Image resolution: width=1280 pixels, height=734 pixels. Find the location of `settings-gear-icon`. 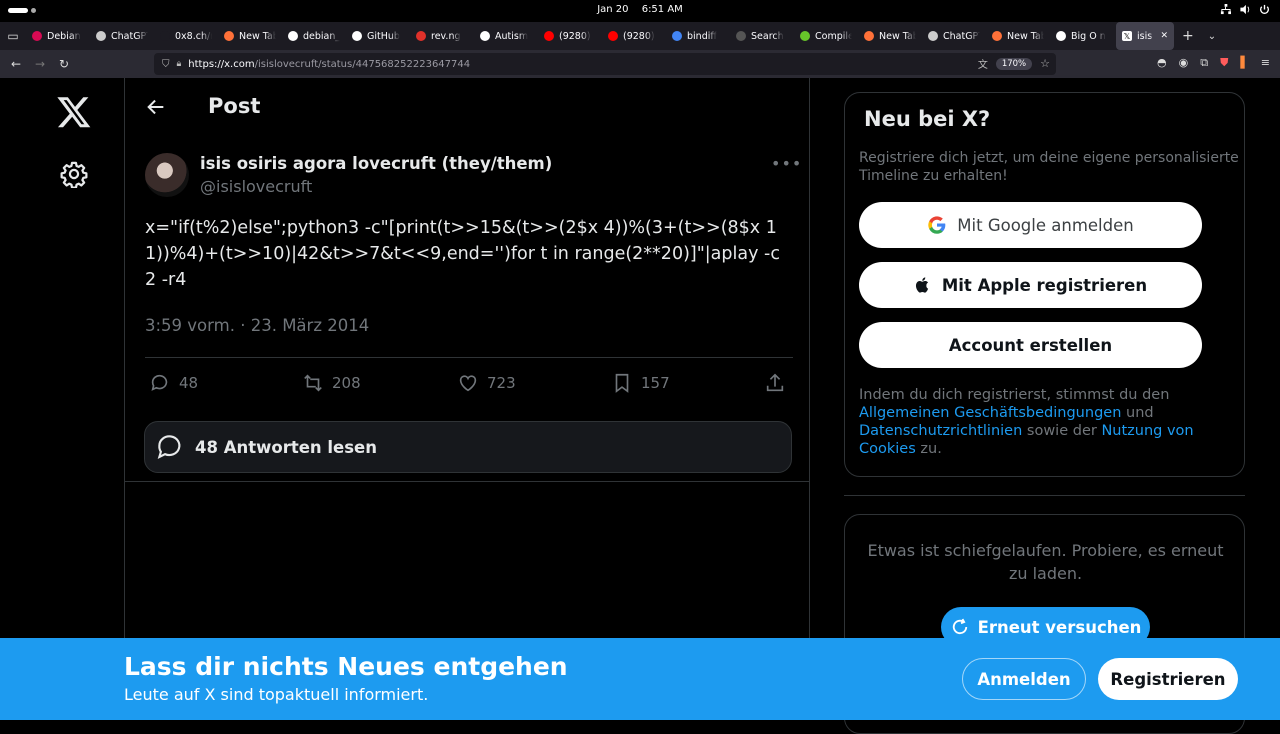

settings-gear-icon is located at coordinates (74, 174).